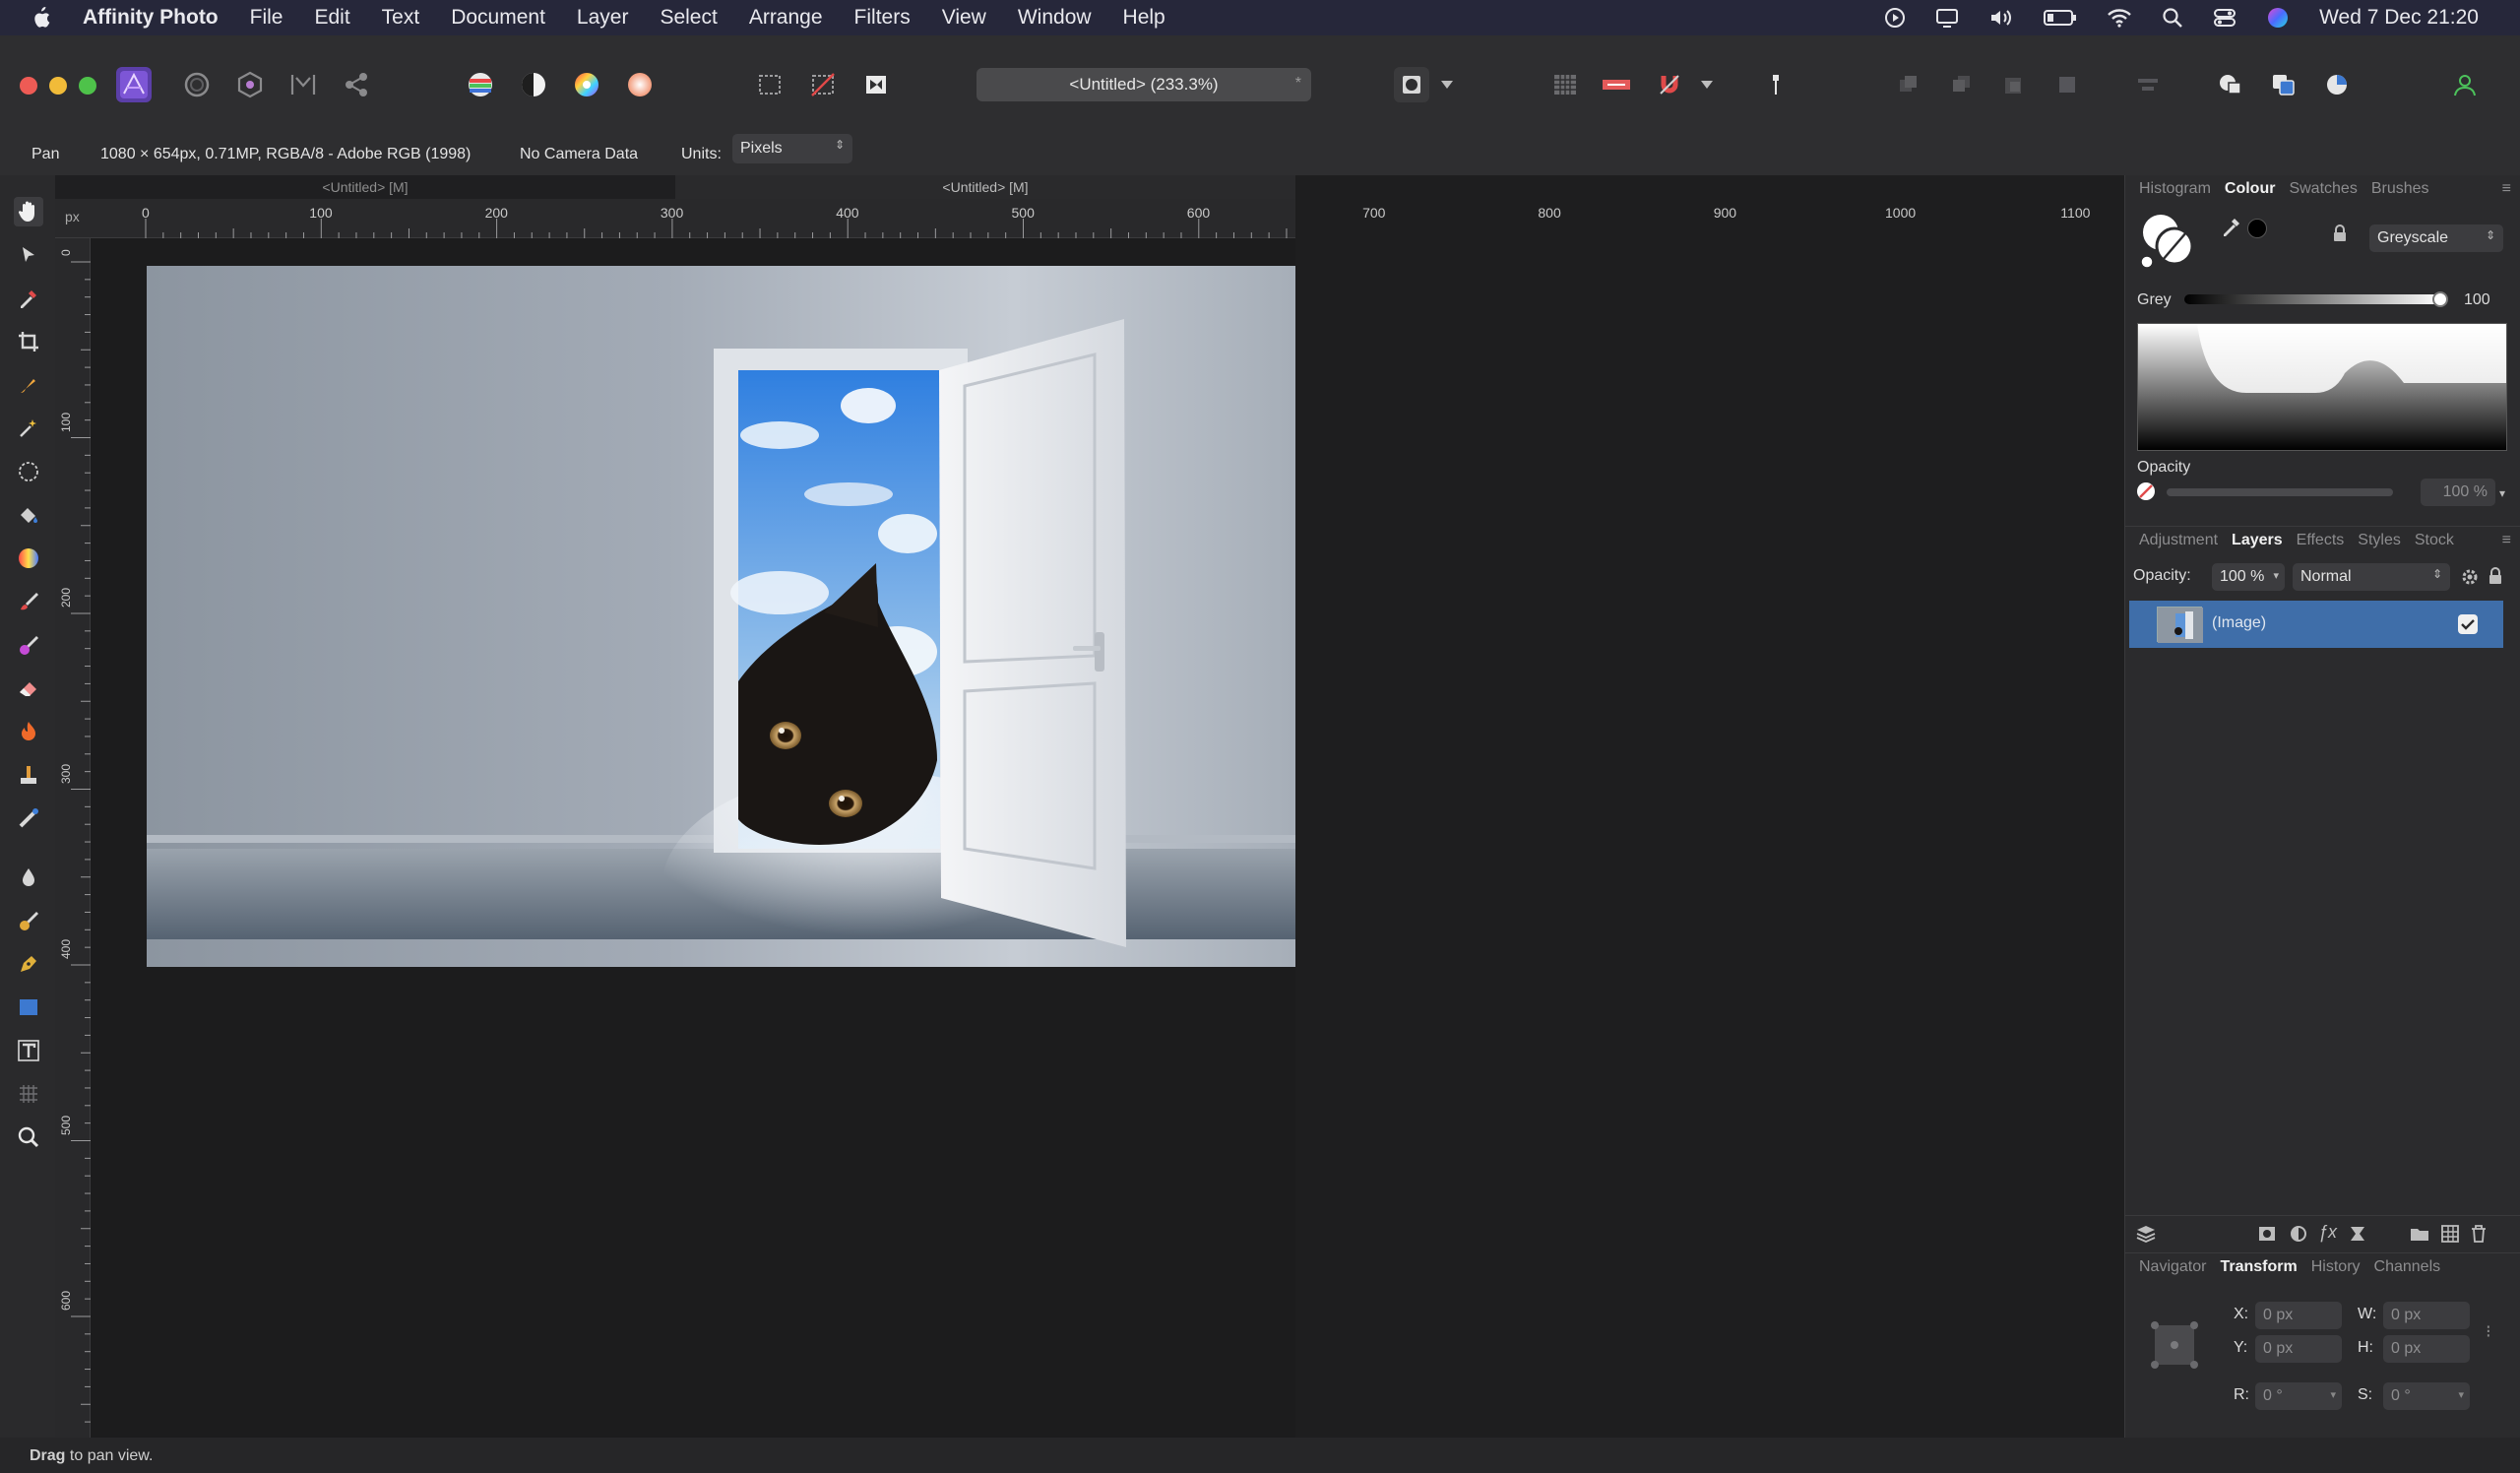  I want to click on fill-tool-icon, so click(28, 515).